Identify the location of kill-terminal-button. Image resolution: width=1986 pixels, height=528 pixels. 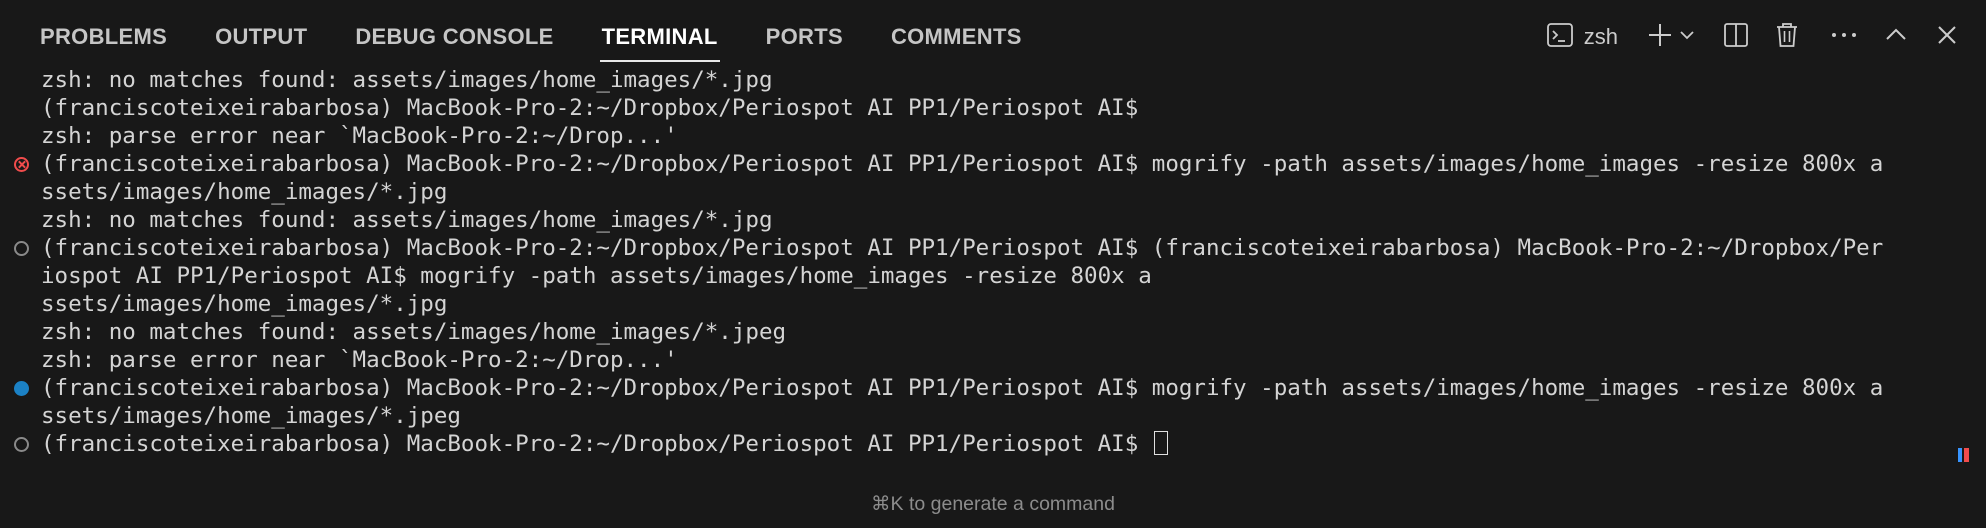
(1787, 37).